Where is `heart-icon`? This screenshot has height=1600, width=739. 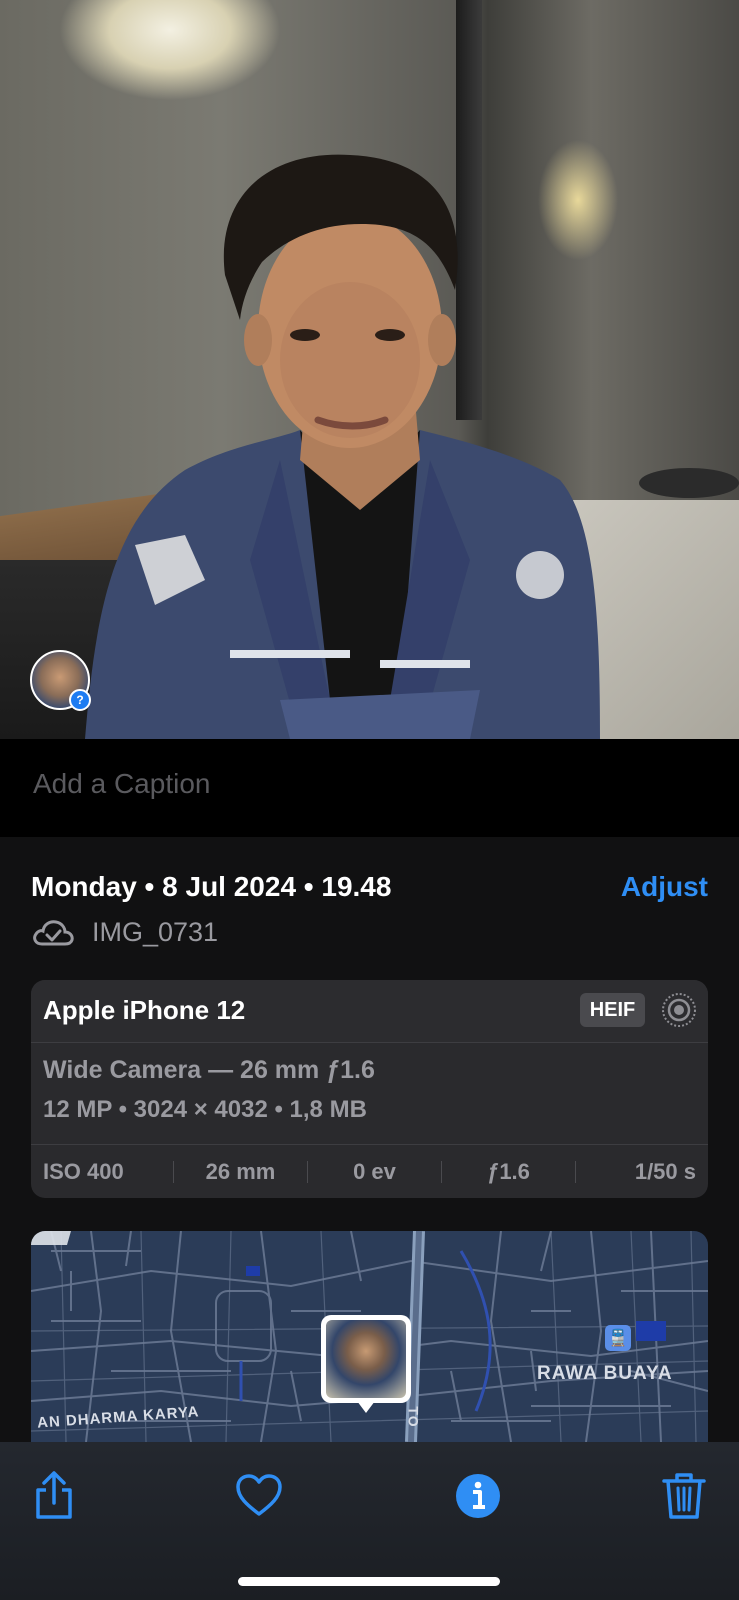
heart-icon is located at coordinates (259, 1496).